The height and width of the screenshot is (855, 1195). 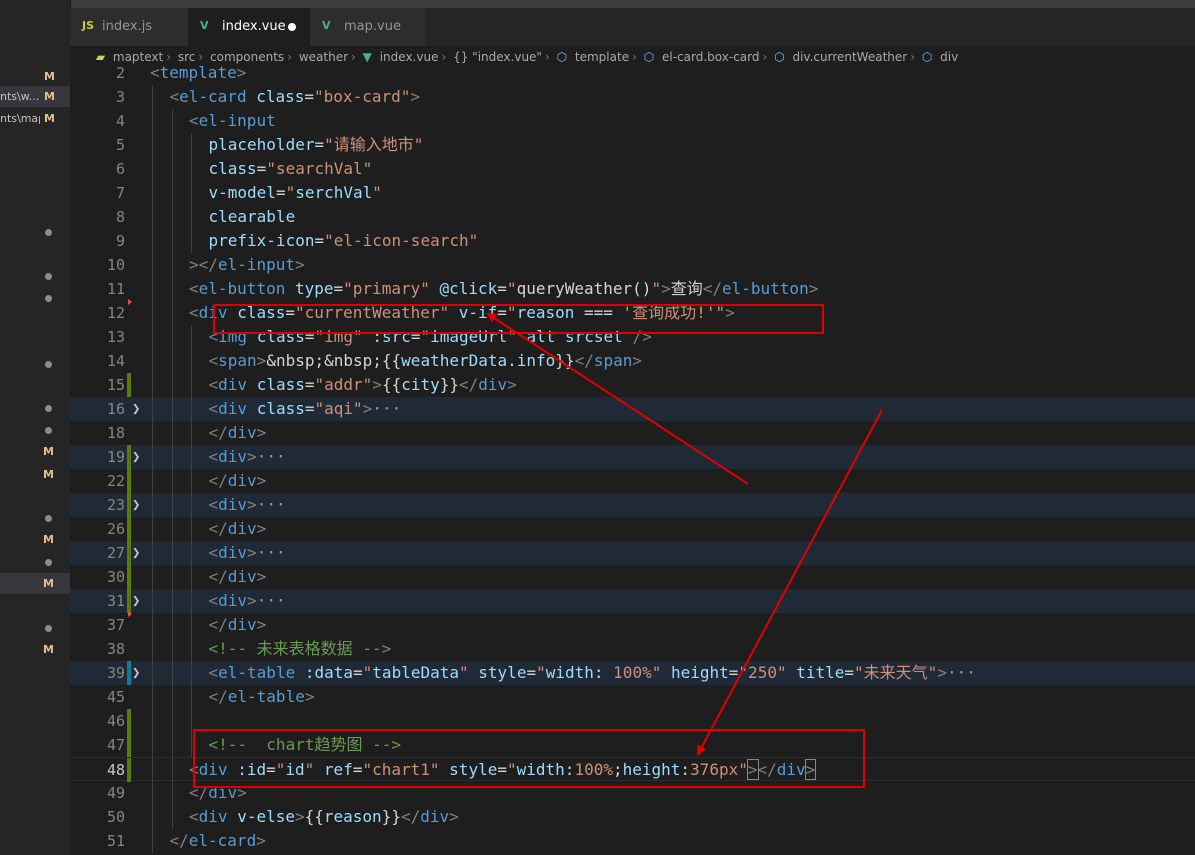 What do you see at coordinates (790, 582) in the screenshot?
I see `arrow-to-chart-div` at bounding box center [790, 582].